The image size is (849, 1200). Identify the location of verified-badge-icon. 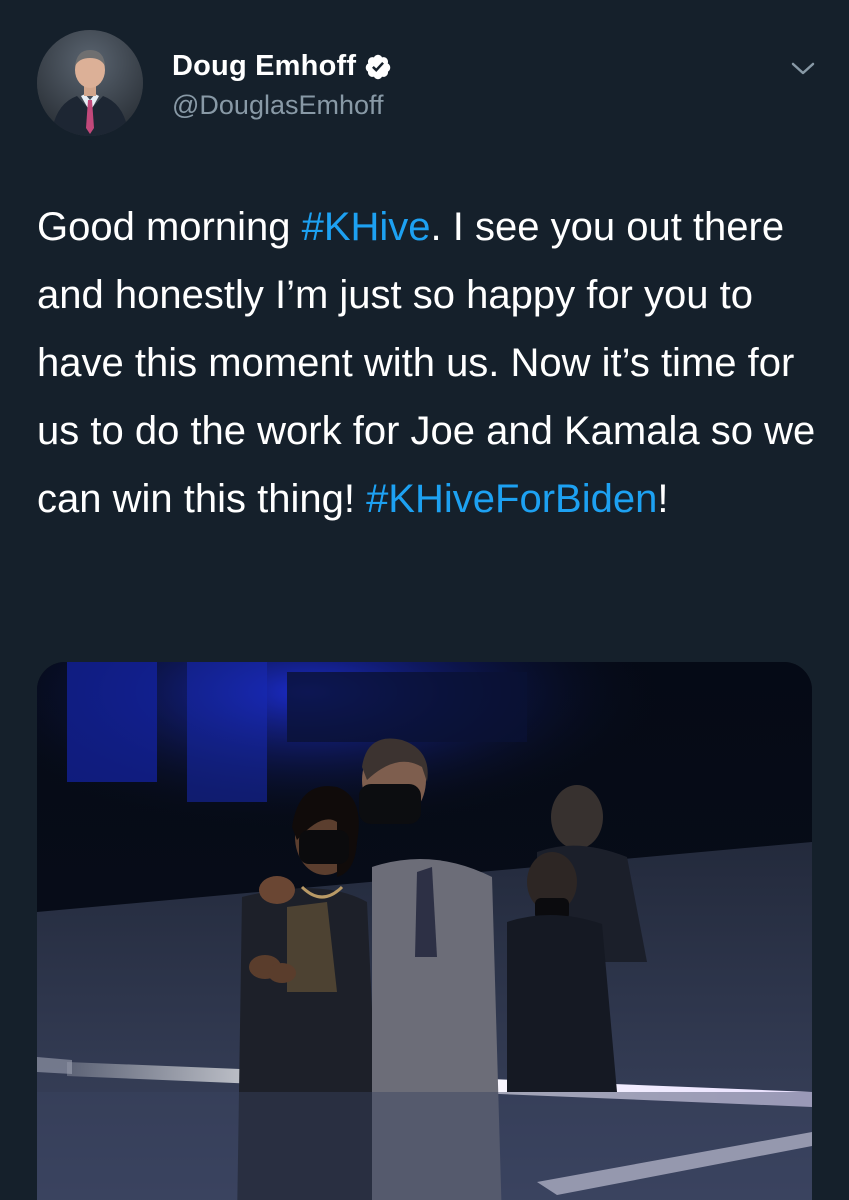
(378, 67).